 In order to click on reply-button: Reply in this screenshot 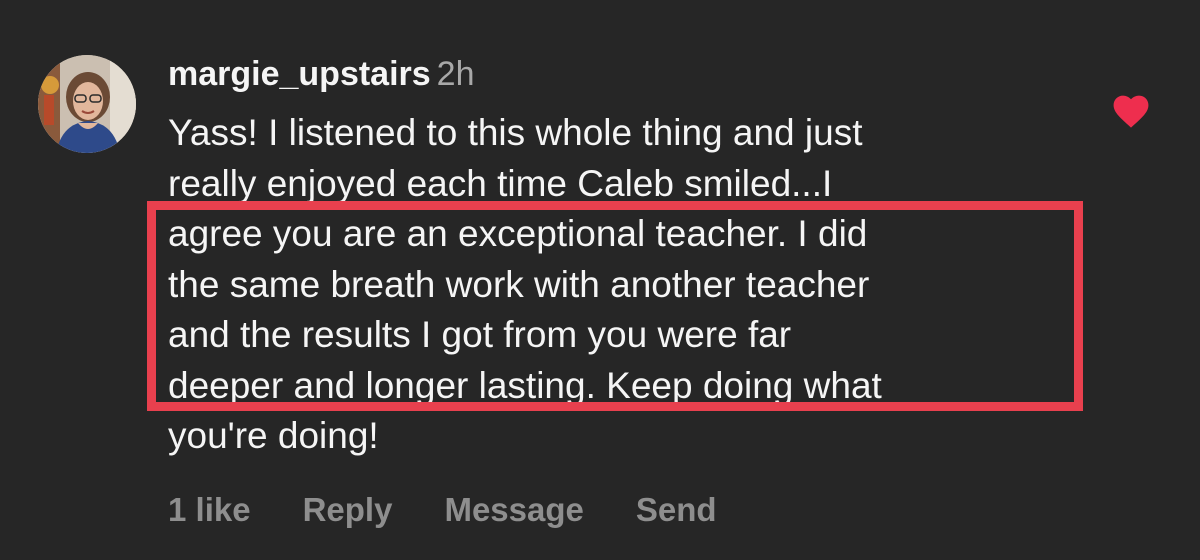, I will do `click(348, 509)`.